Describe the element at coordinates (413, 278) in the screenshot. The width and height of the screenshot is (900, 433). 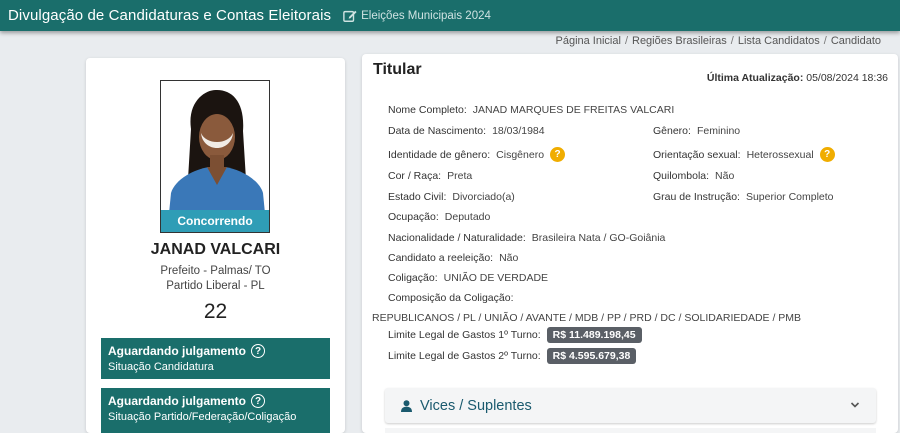
I see `field-label: Coligação:` at that location.